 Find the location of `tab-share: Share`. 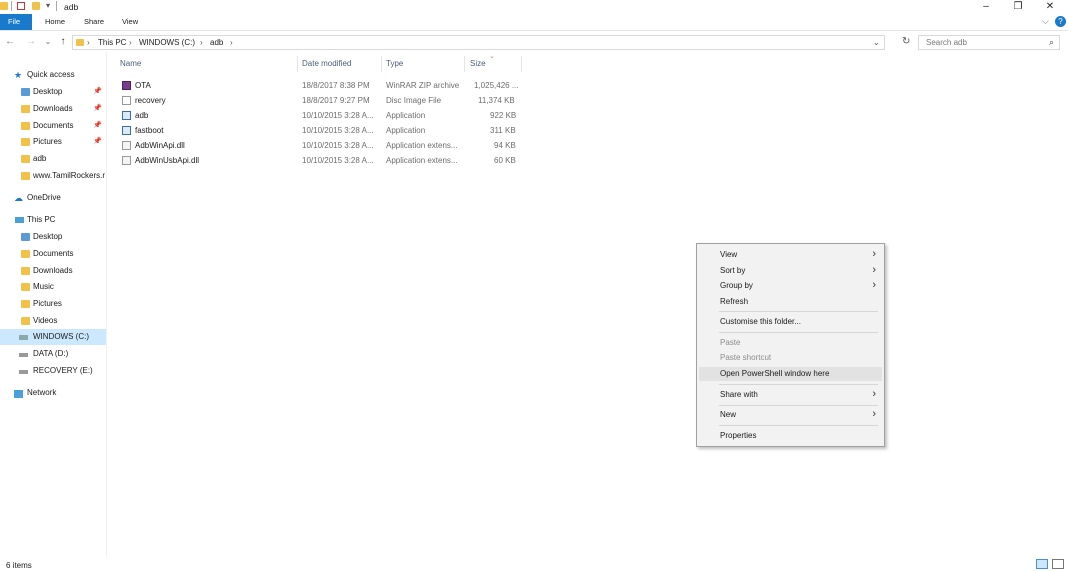

tab-share: Share is located at coordinates (94, 22).